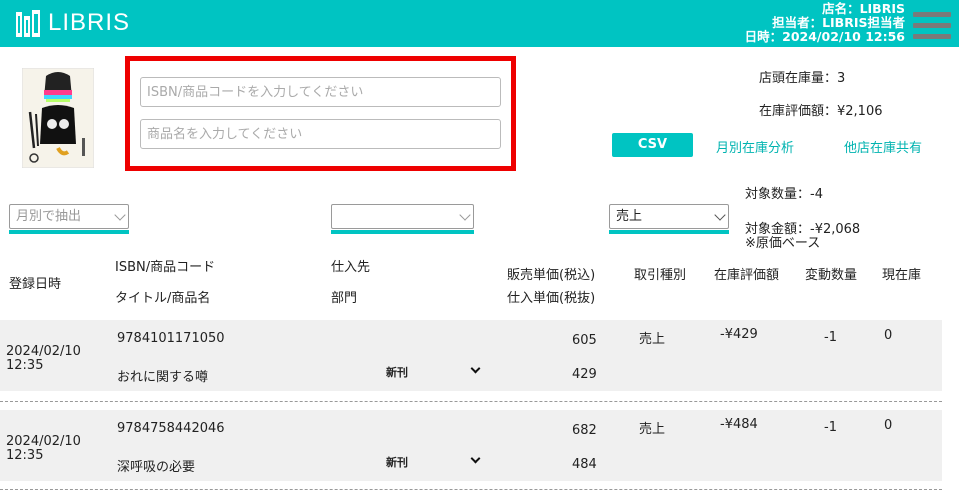 The image size is (959, 493). Describe the element at coordinates (156, 467) in the screenshot. I see `row-title: 深呼吸の必要` at that location.